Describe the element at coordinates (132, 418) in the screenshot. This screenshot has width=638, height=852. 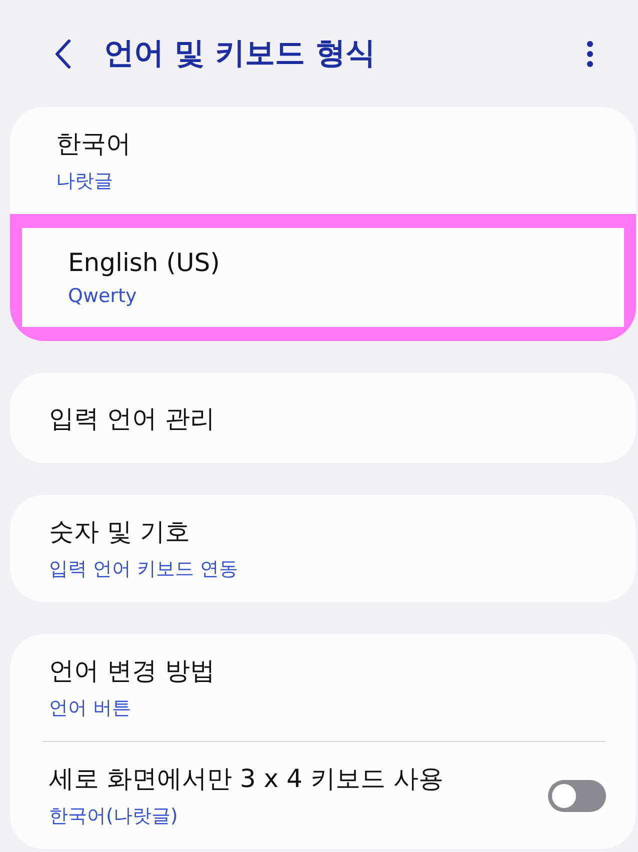
I see `setting-title: 입력 언어 관리` at that location.